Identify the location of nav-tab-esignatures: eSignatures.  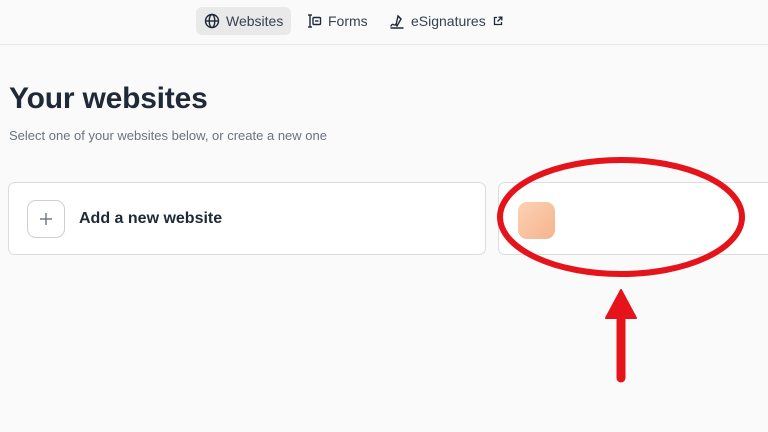
(446, 21).